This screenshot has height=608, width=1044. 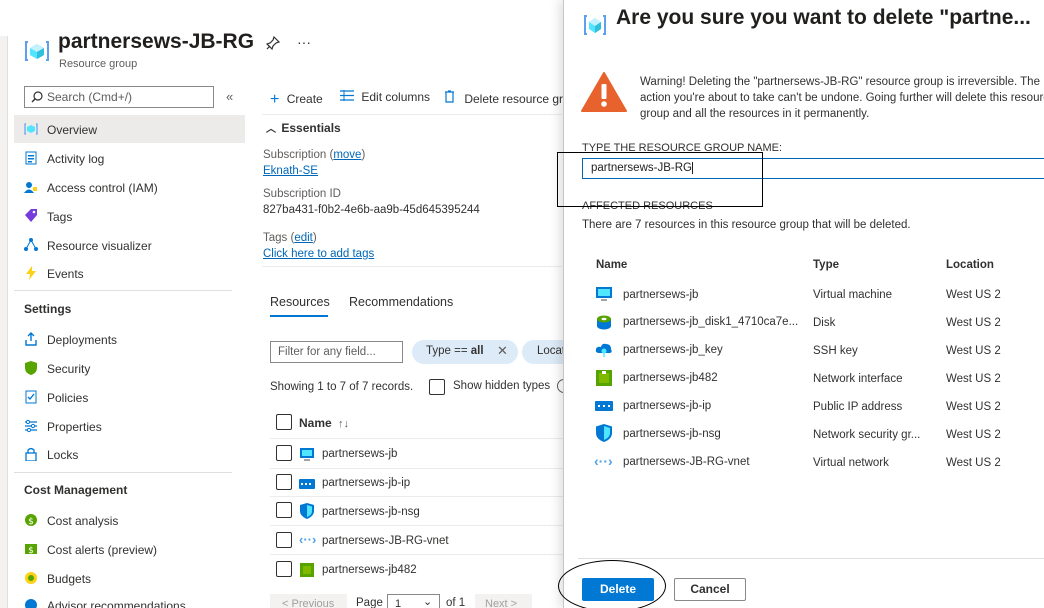 I want to click on cost-management-header: Cost Management, so click(x=76, y=490).